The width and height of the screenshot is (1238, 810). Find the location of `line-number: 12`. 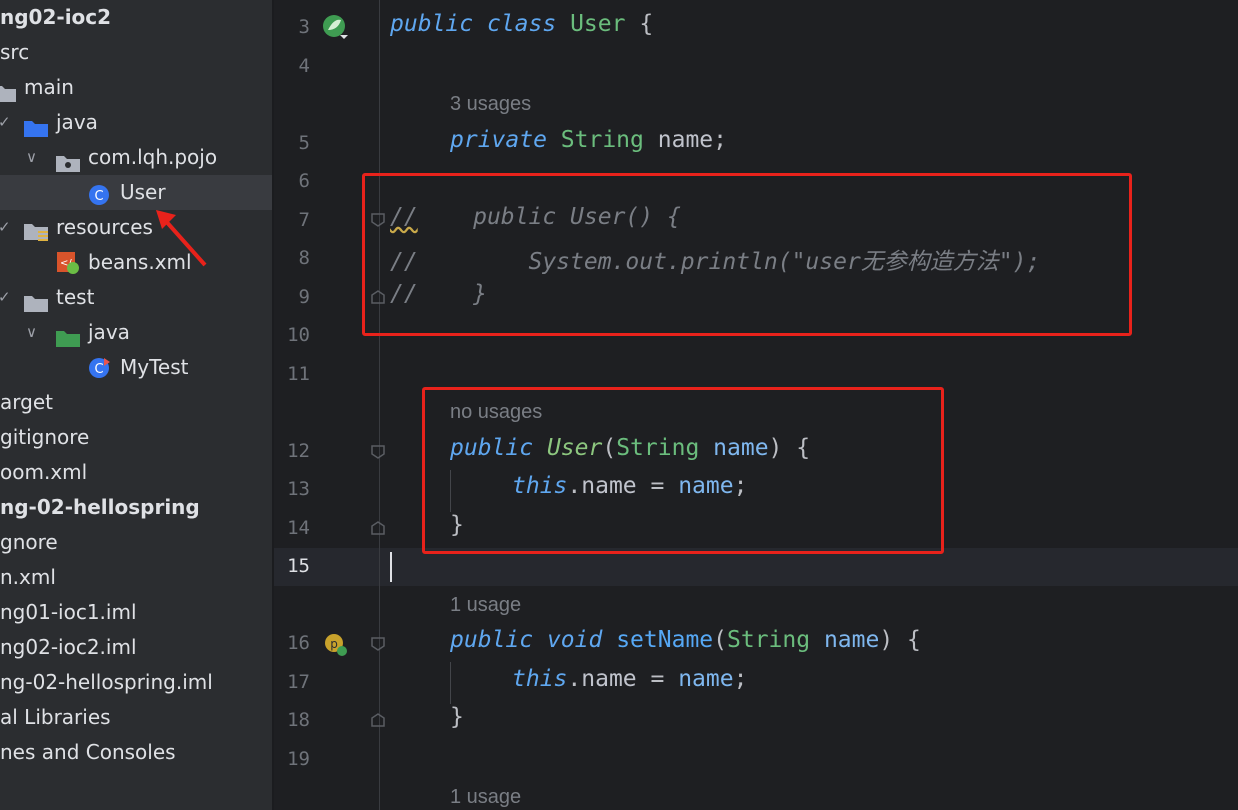

line-number: 12 is located at coordinates (298, 451).